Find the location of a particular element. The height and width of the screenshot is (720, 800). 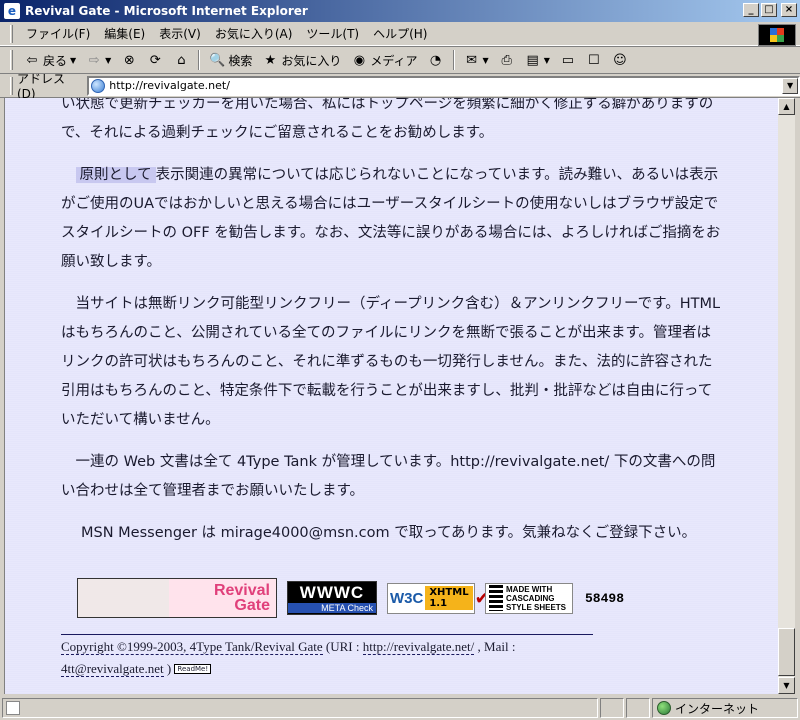

page-done-icon is located at coordinates (13, 708).